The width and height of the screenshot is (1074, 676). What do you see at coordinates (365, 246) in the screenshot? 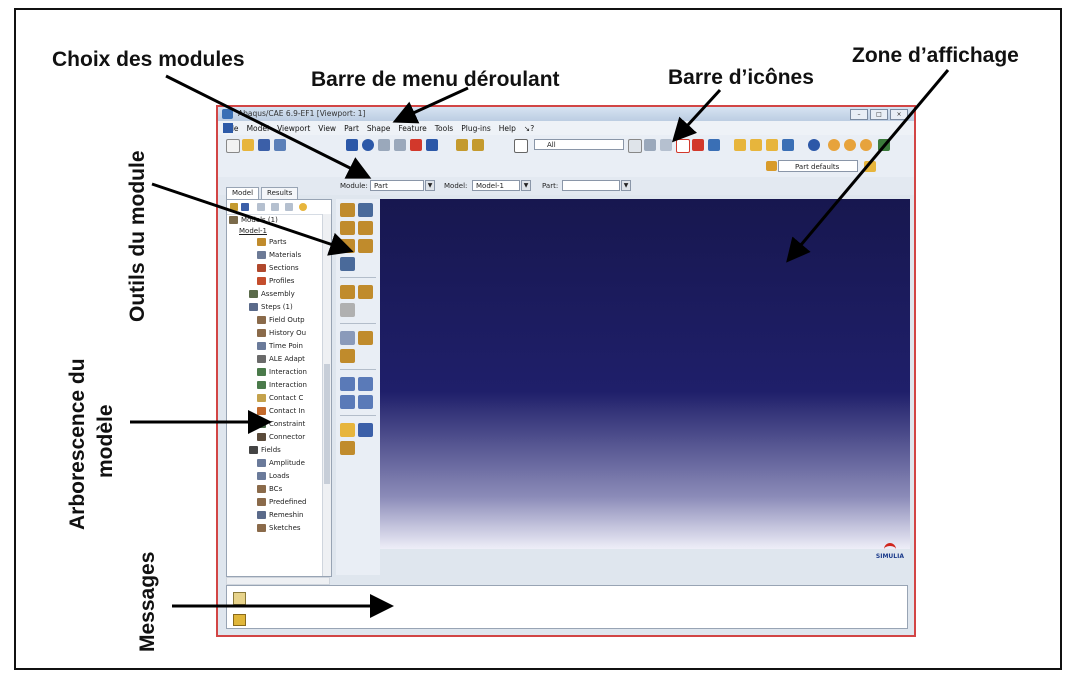
I see `shell-icon` at bounding box center [365, 246].